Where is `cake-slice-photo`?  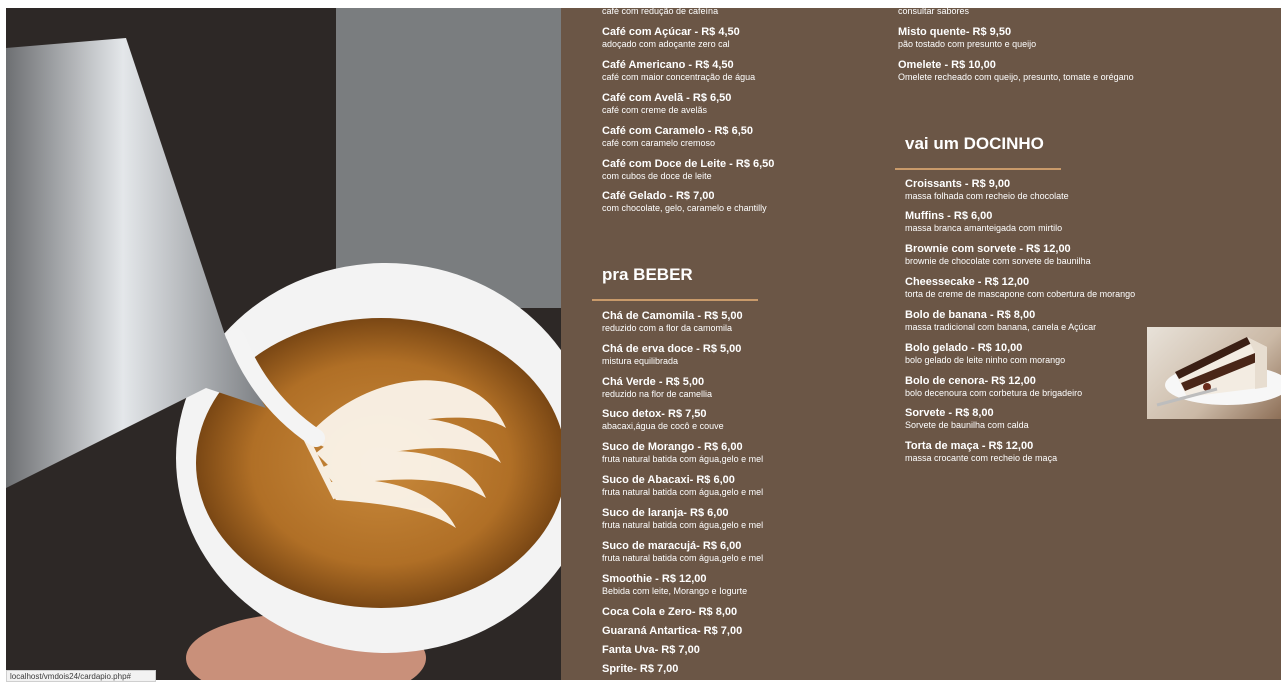 cake-slice-photo is located at coordinates (1214, 373).